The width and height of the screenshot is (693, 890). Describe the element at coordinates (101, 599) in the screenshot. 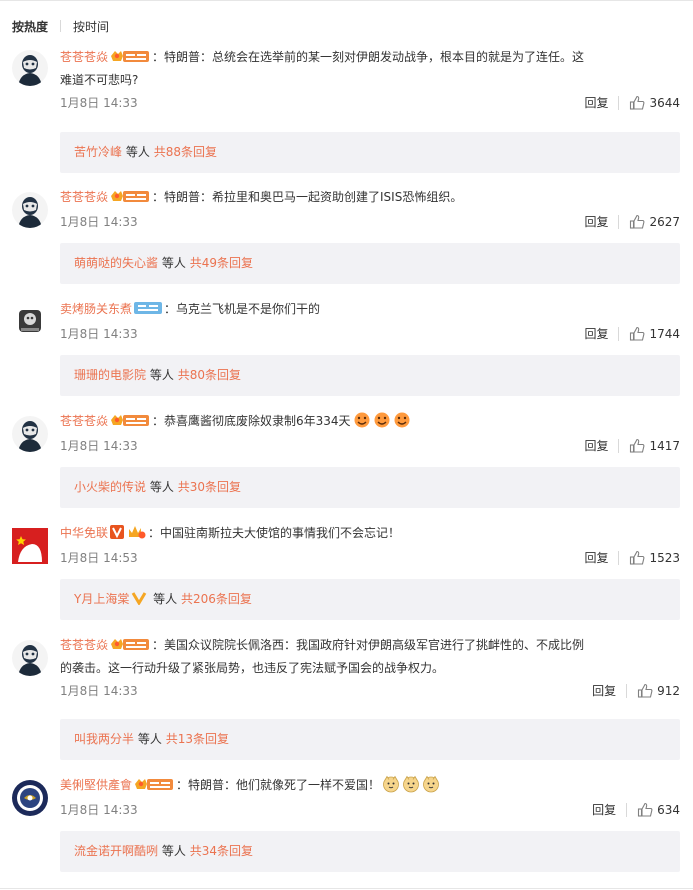

I see `reply-username: Y月上海棠` at that location.